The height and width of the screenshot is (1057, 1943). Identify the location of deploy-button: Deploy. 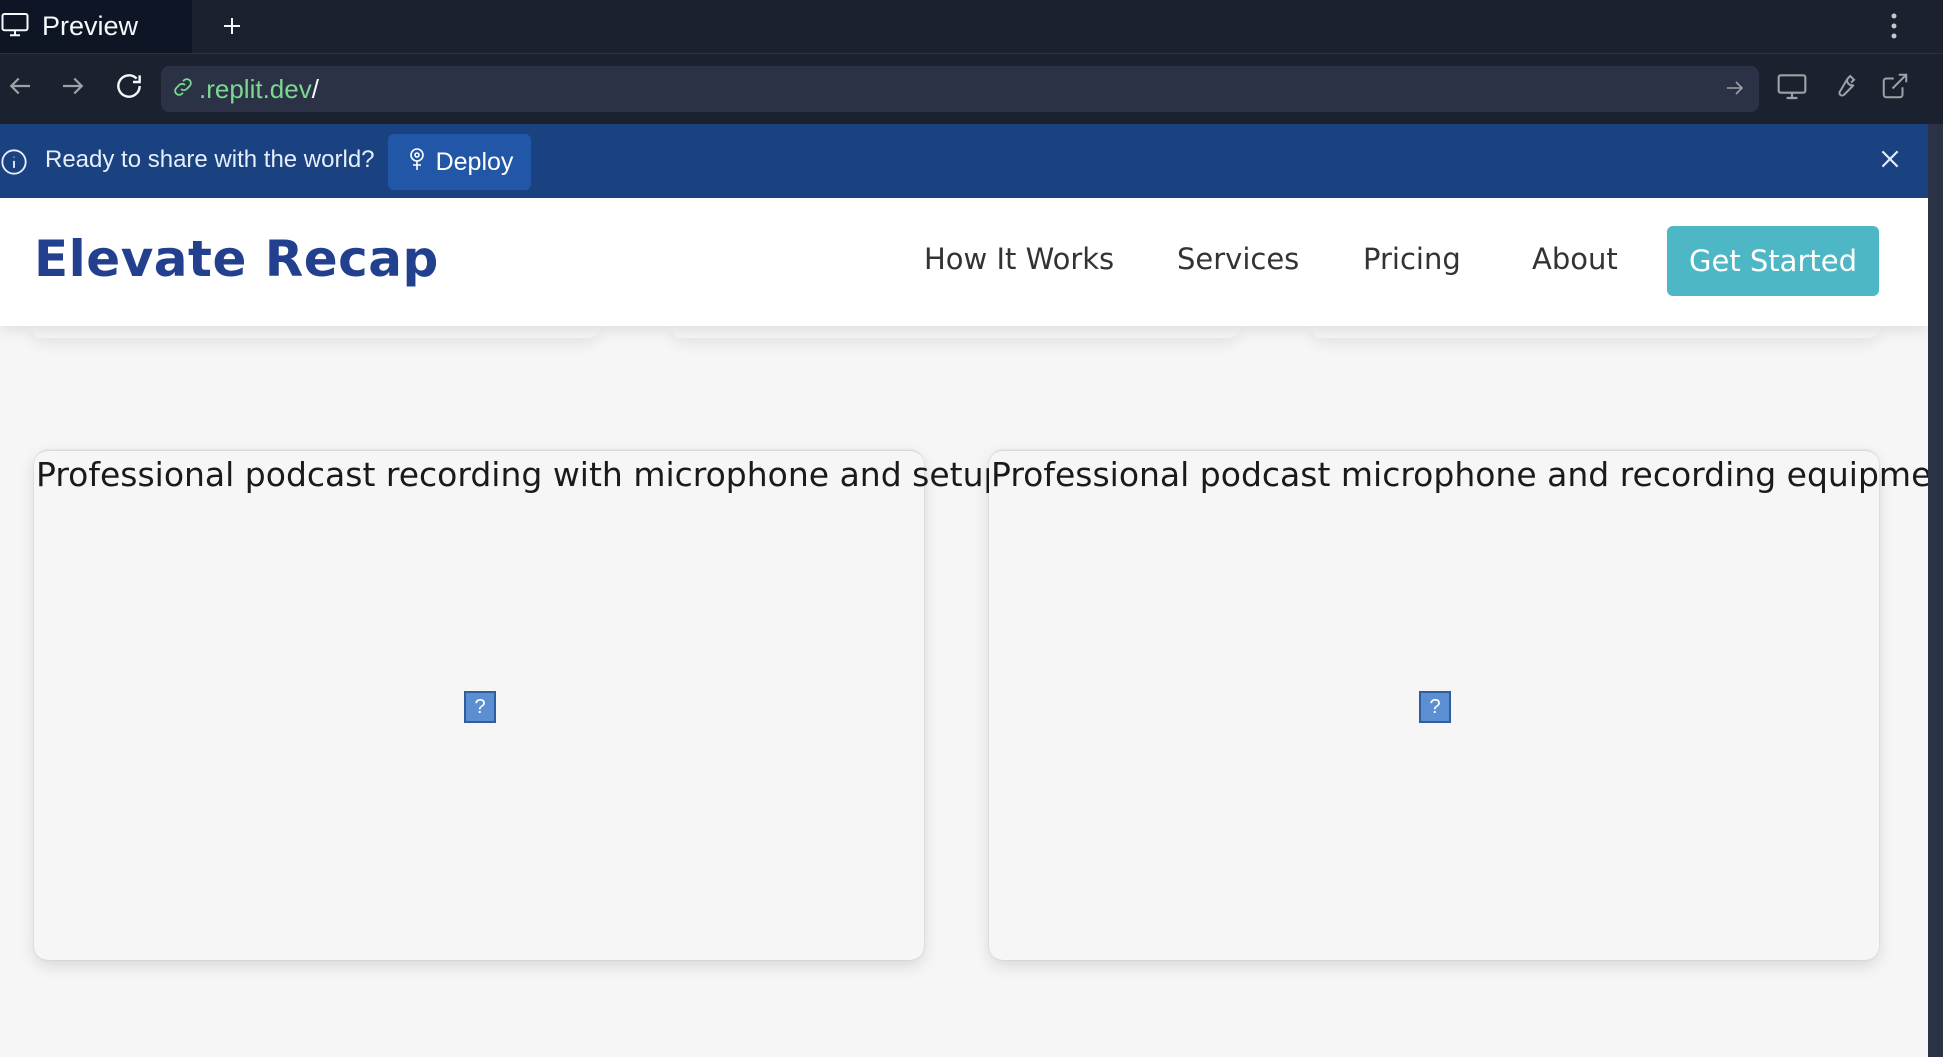
(459, 162).